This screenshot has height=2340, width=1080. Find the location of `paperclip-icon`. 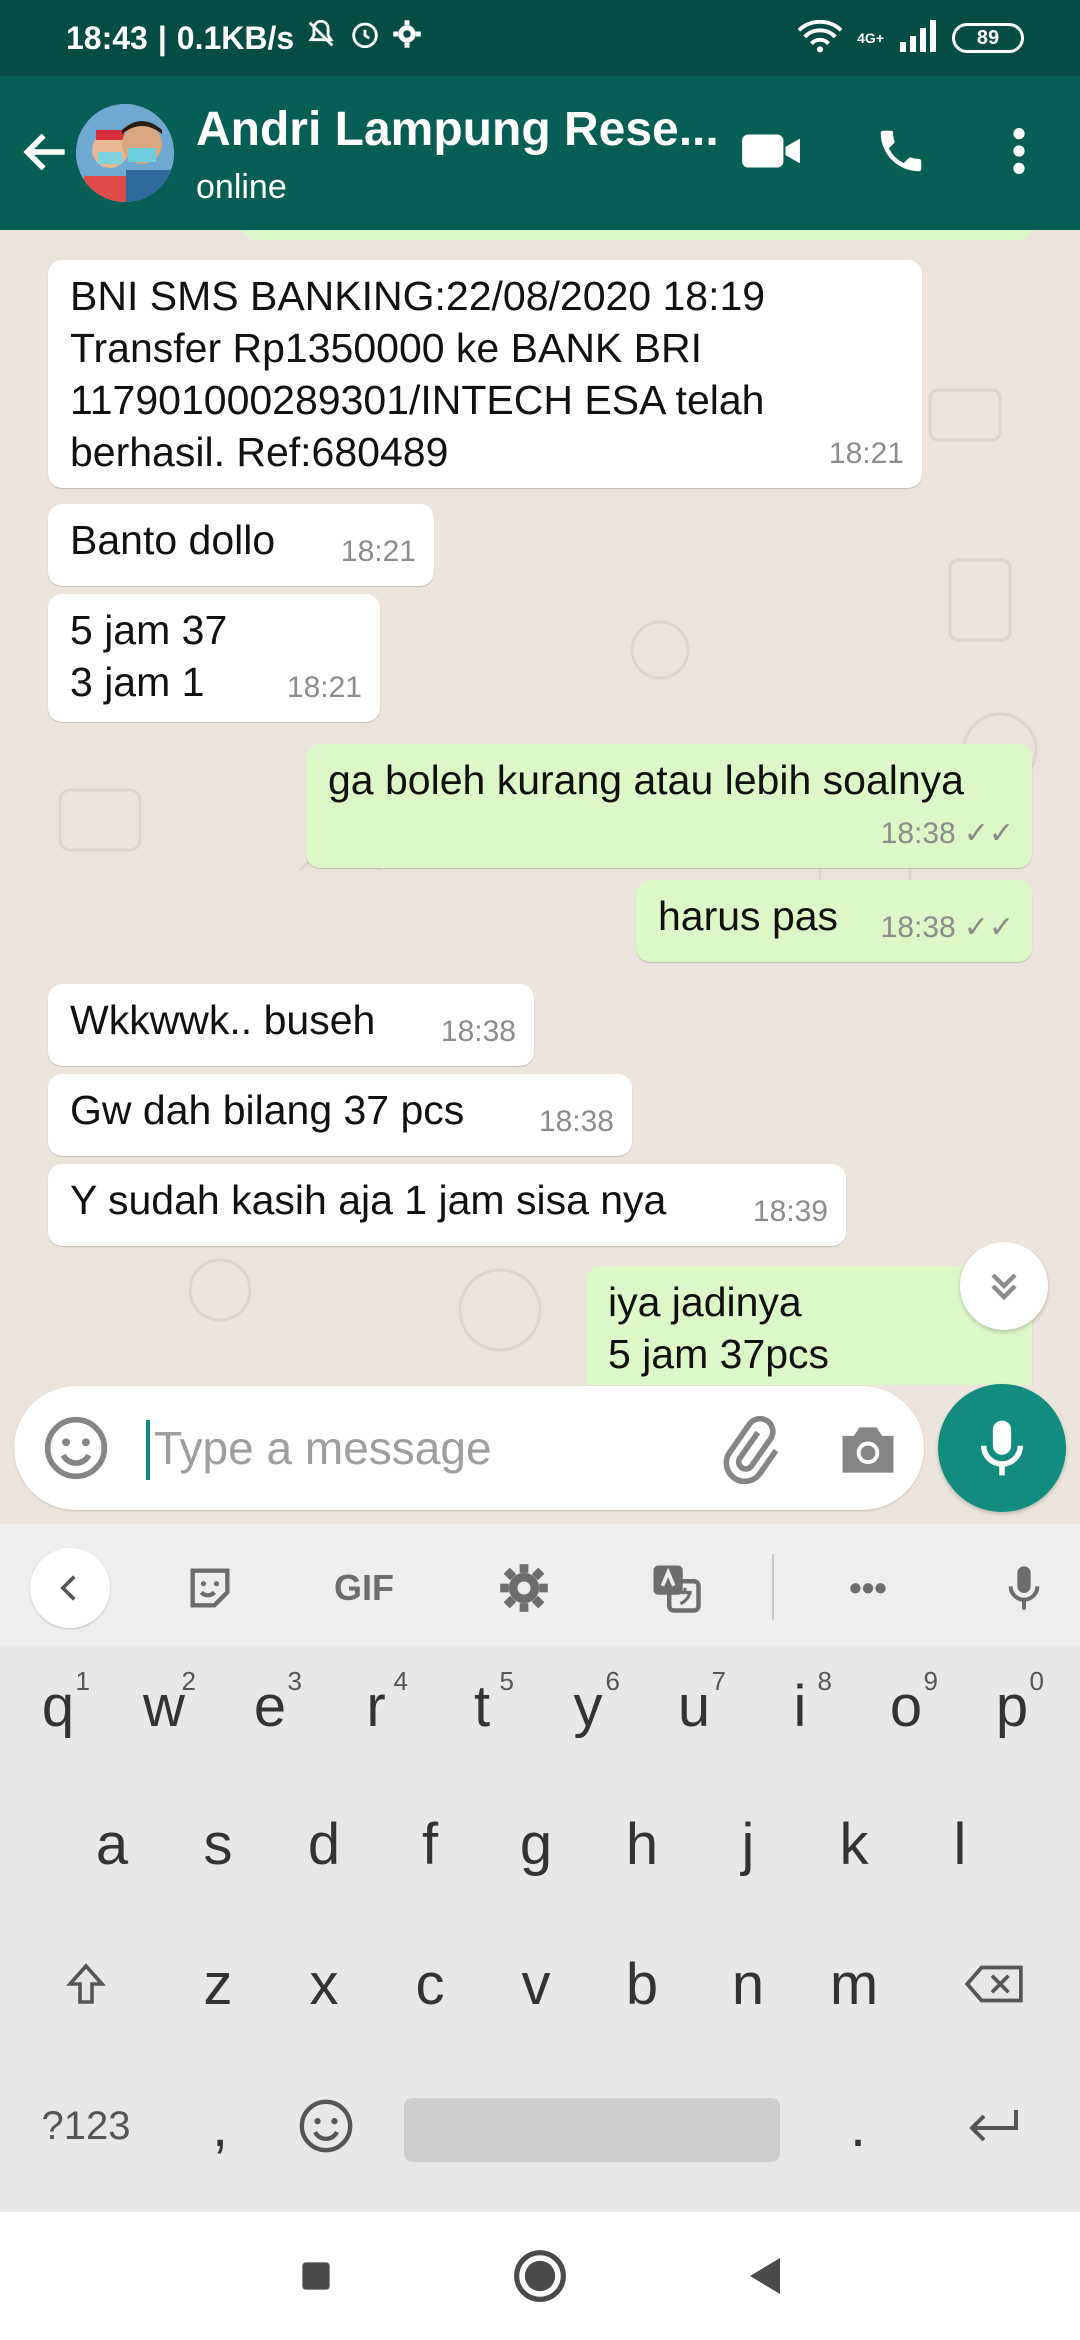

paperclip-icon is located at coordinates (748, 1450).